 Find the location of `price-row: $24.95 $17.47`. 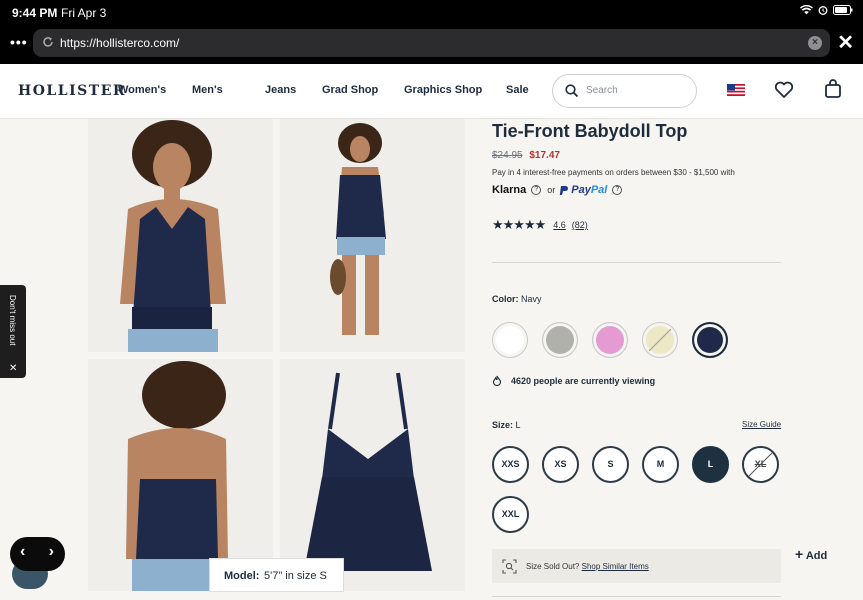

price-row: $24.95 $17.47 is located at coordinates (526, 155).